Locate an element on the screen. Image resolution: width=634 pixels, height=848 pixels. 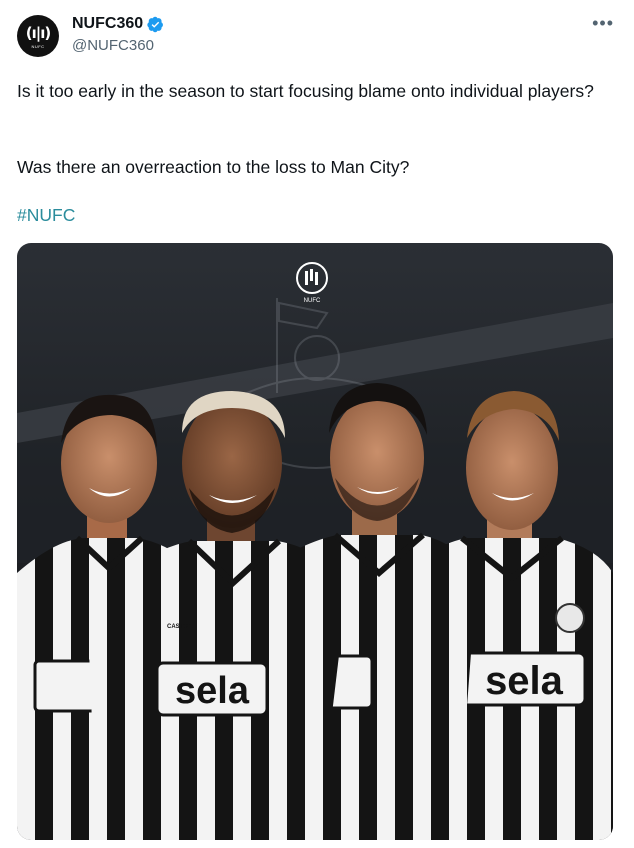
author-name-row: NUFC360 is located at coordinates (118, 24).